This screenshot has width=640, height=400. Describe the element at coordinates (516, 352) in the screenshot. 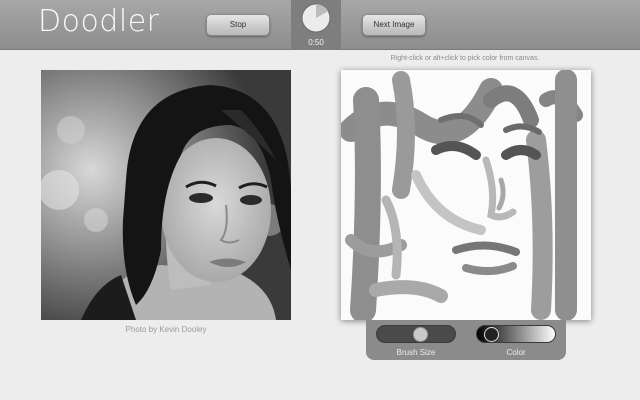

I see `color-label: Color` at that location.